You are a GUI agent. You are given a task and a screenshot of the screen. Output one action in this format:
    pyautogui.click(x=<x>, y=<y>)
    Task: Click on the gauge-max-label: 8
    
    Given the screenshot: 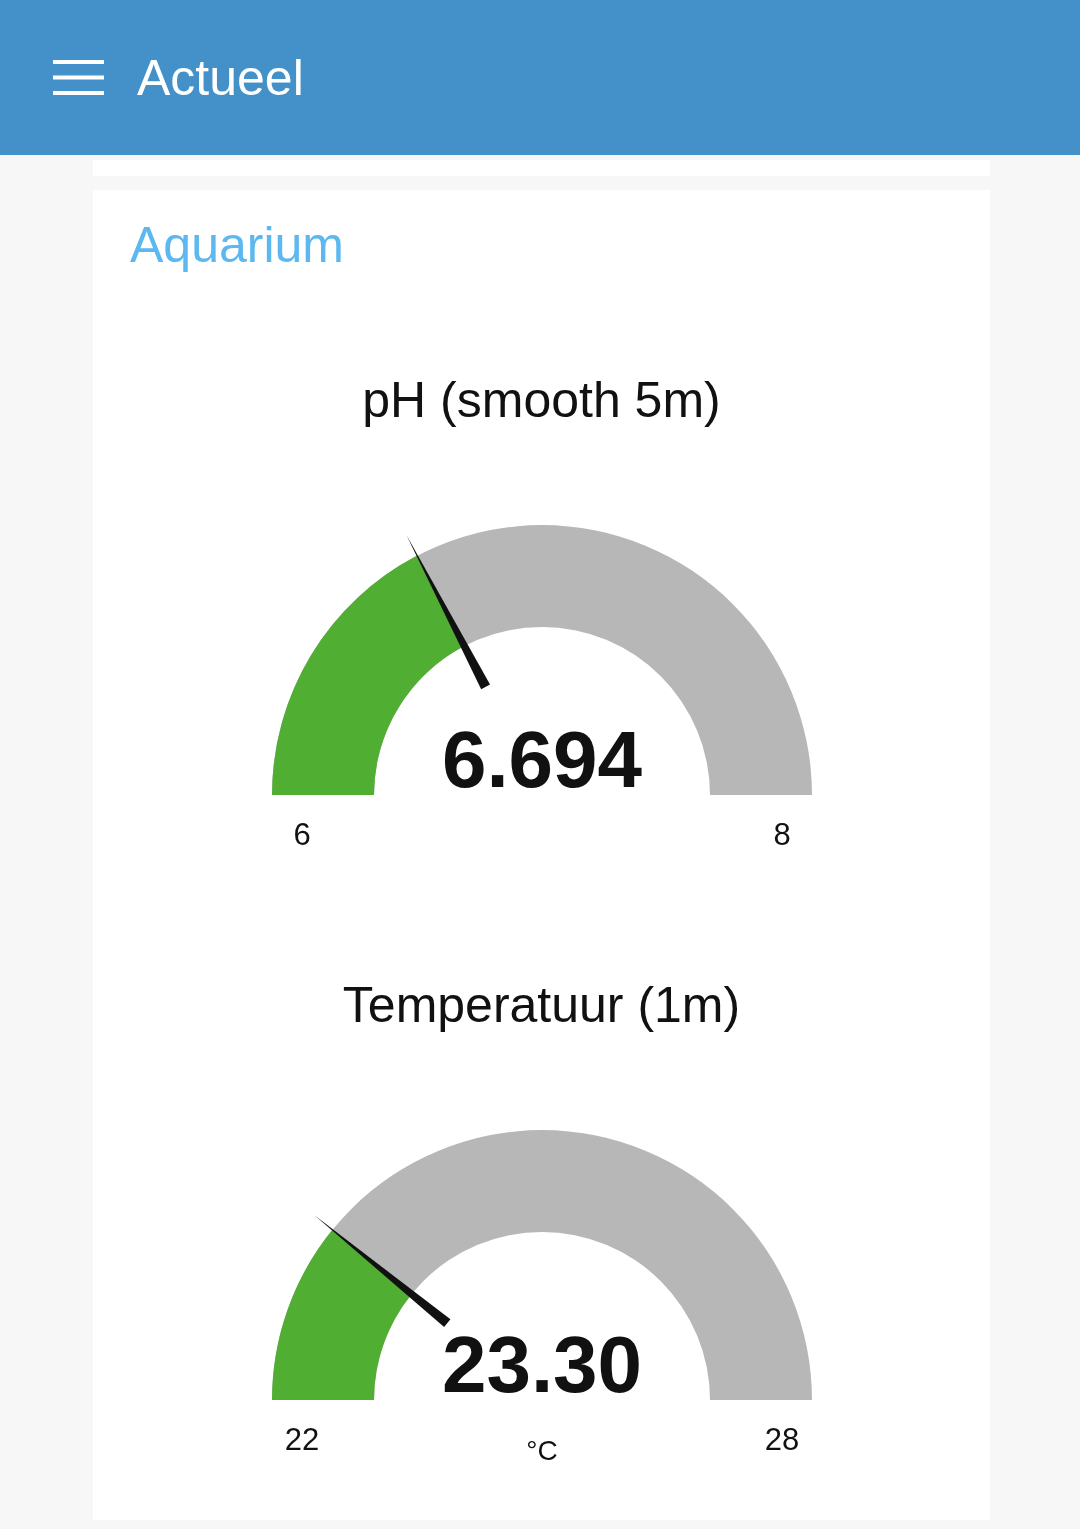 What is the action you would take?
    pyautogui.click(x=781, y=834)
    